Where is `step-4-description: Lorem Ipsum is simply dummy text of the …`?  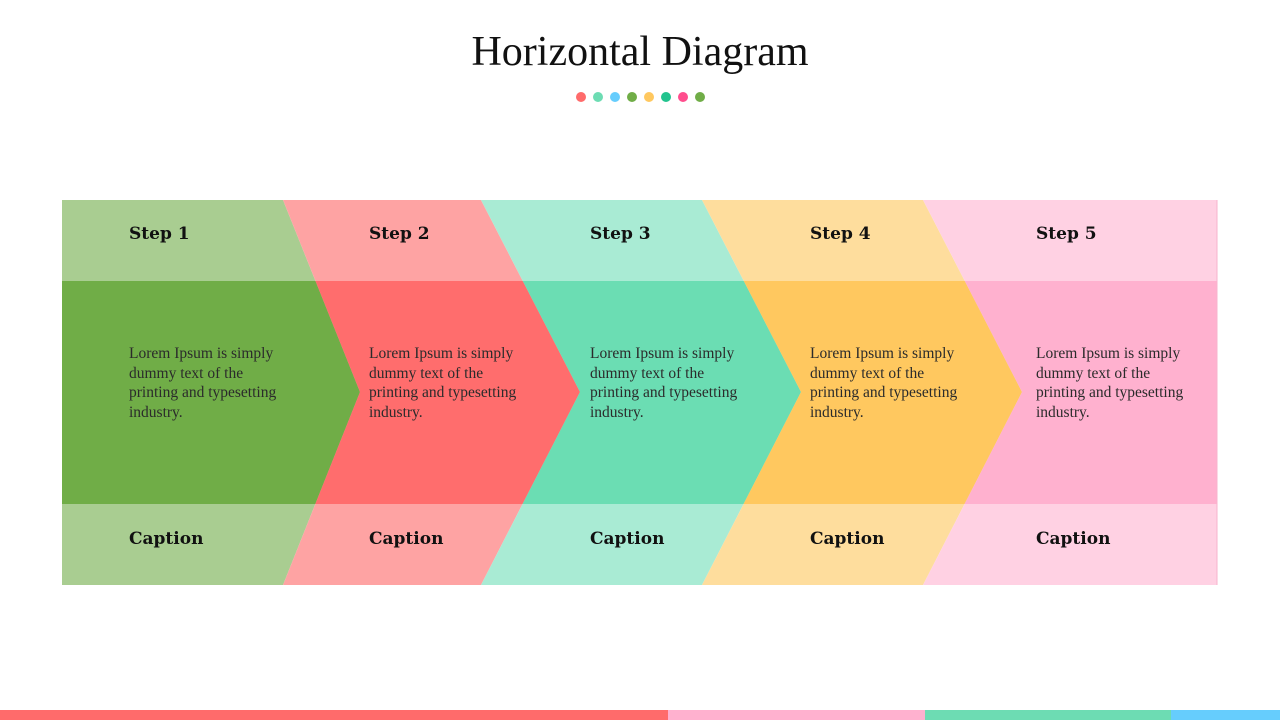 step-4-description: Lorem Ipsum is simply dummy text of the … is located at coordinates (884, 383).